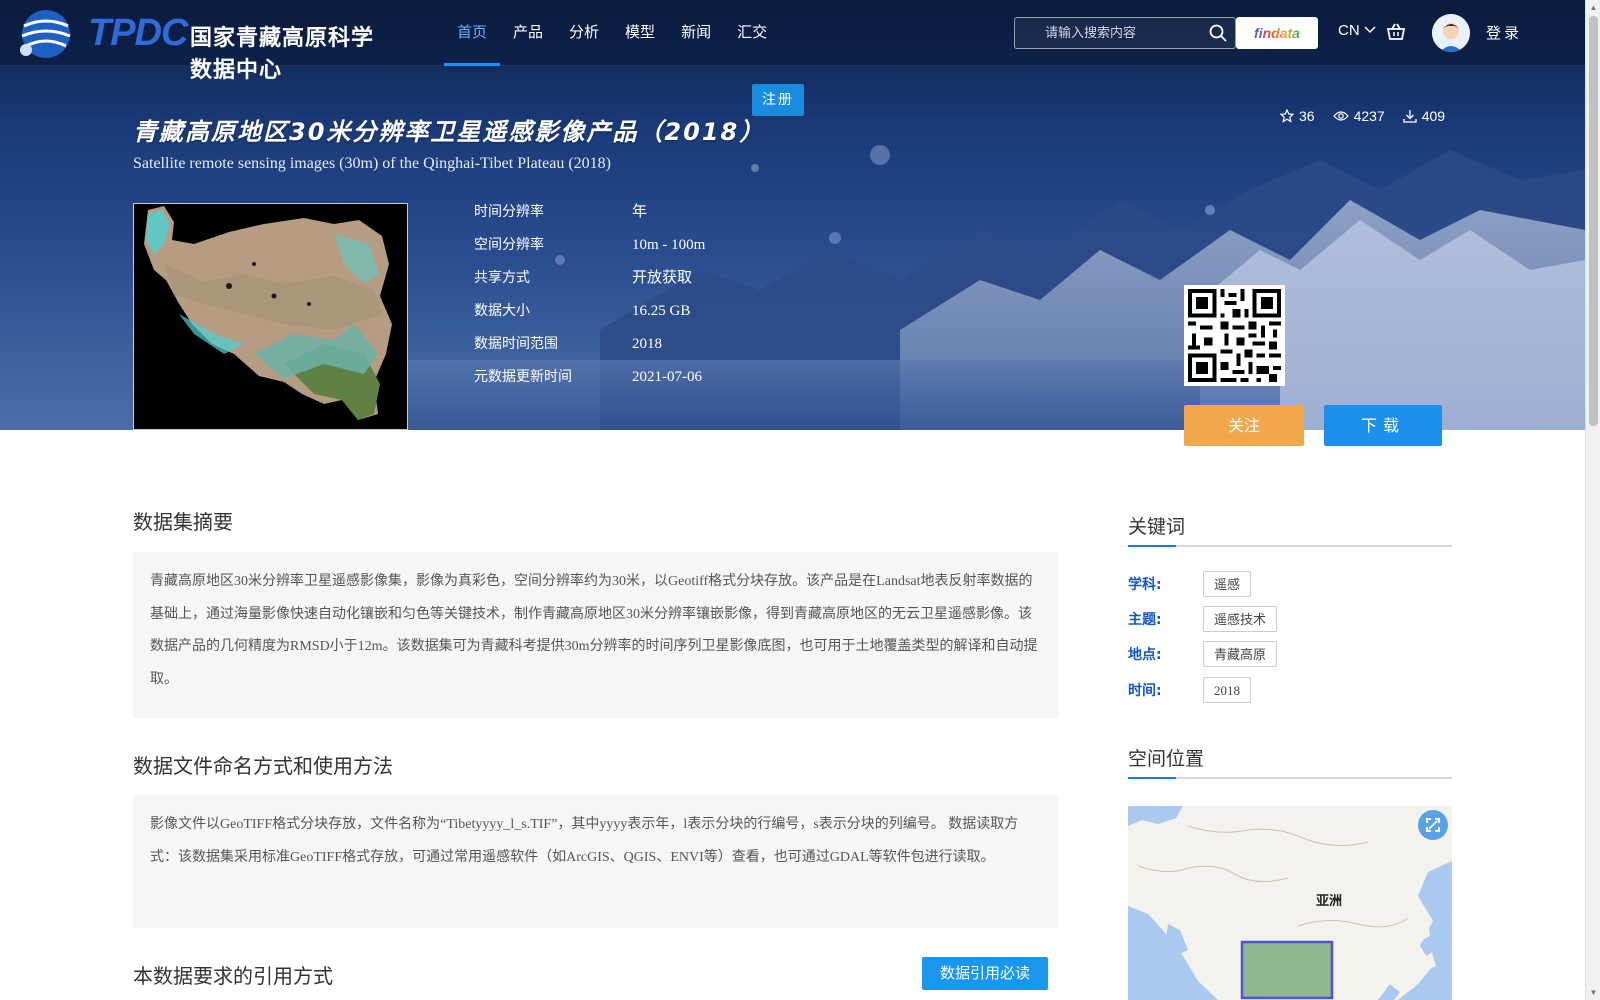 This screenshot has height=1000, width=1600. Describe the element at coordinates (1349, 30) in the screenshot. I see `language-label: CN` at that location.